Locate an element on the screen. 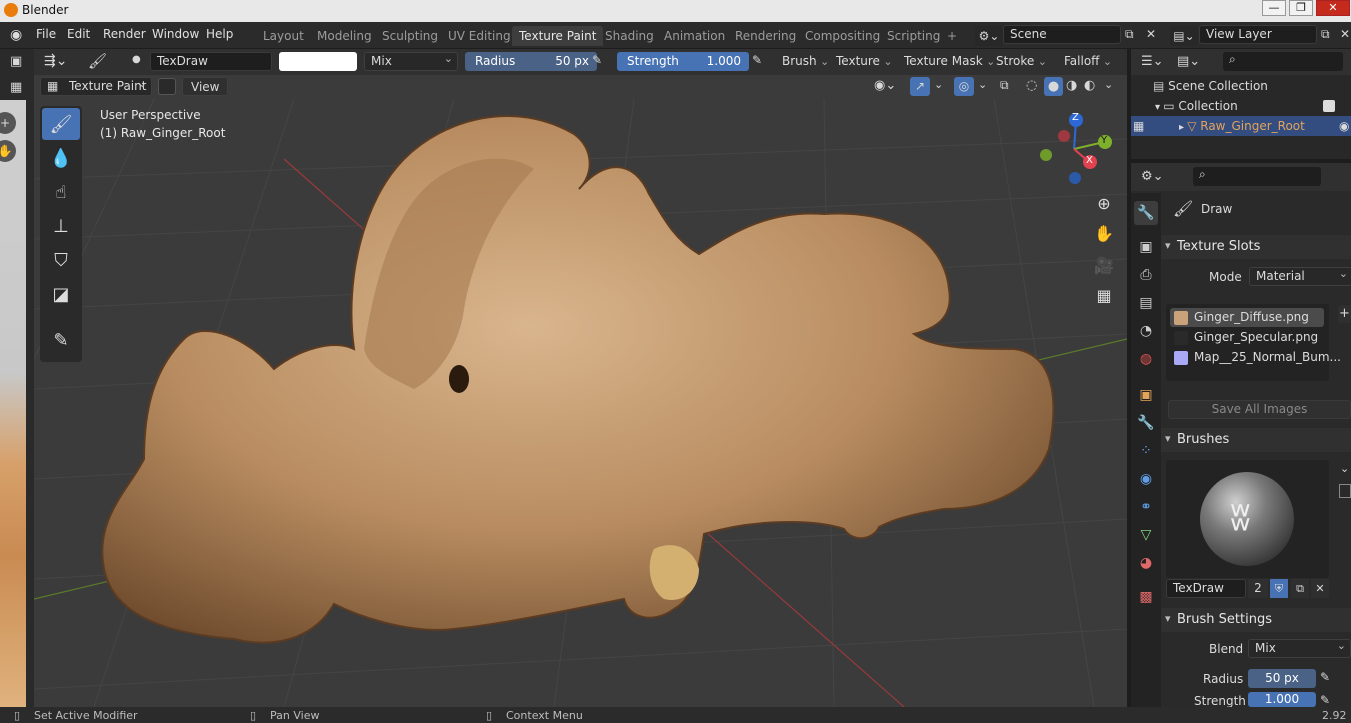  unlink-brush-icon: ✕ is located at coordinates (1320, 588).